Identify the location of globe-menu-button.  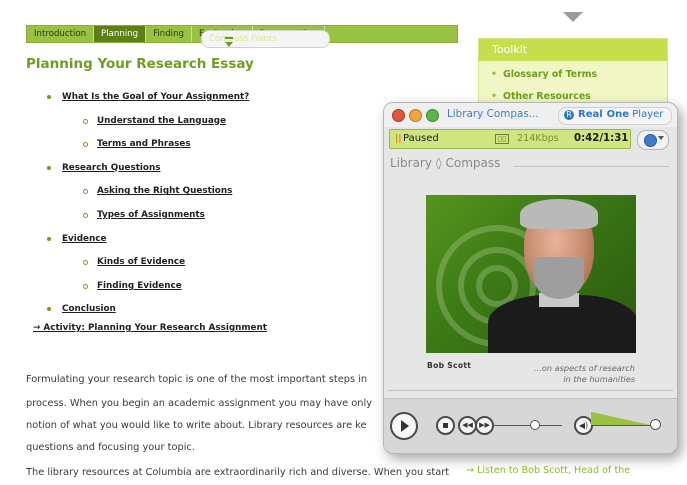
(653, 140).